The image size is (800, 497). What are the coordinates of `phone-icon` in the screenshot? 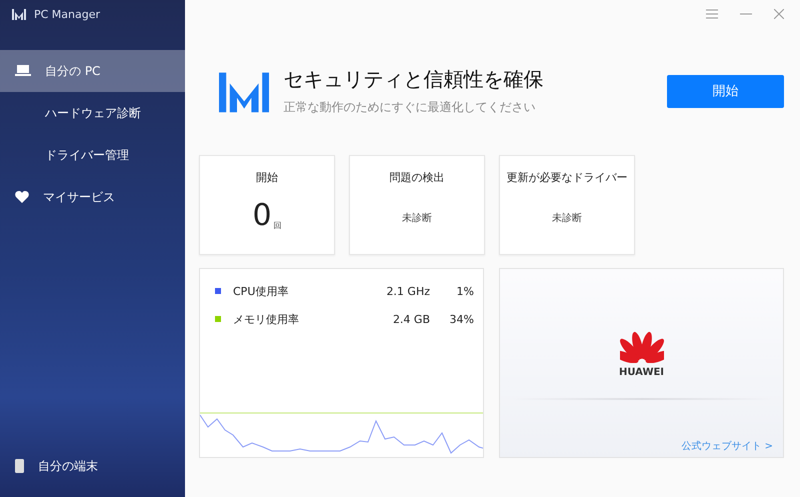 It's located at (19, 466).